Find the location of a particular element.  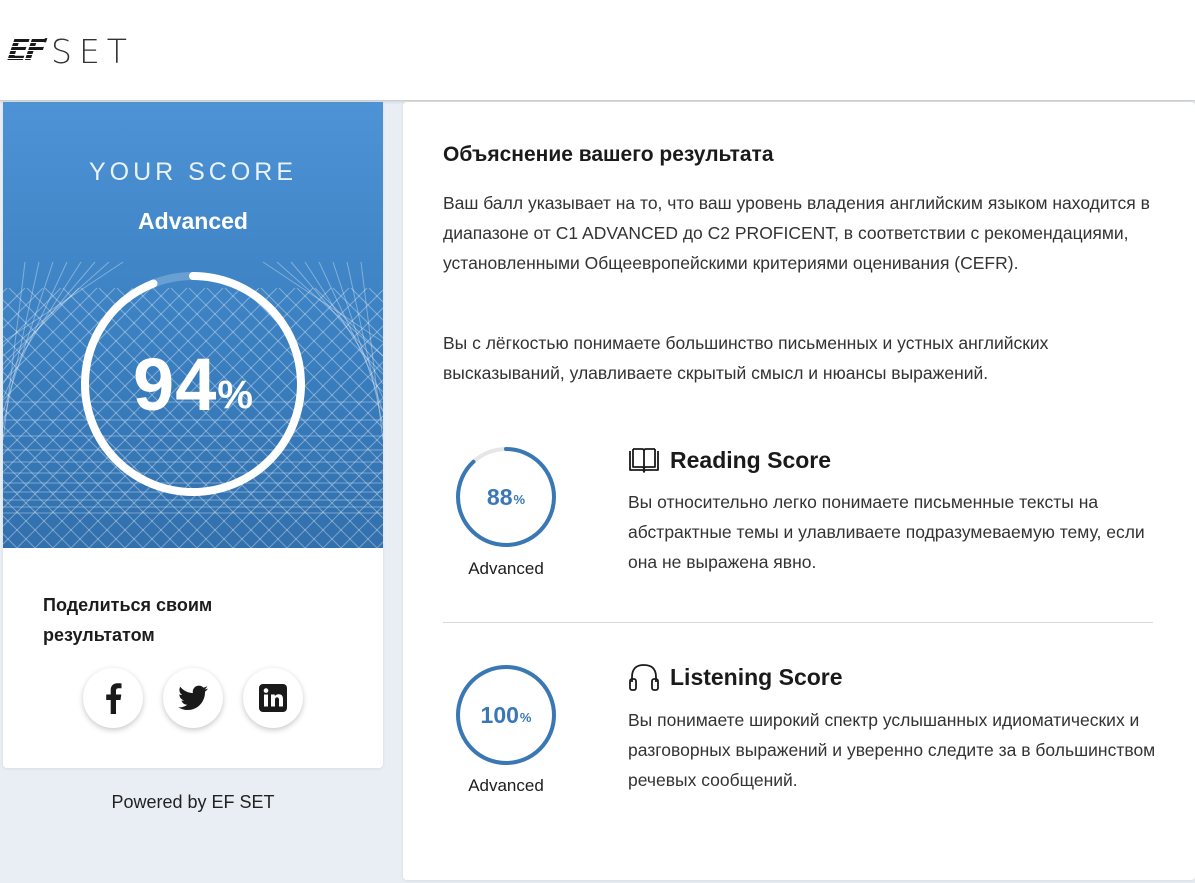

book-icon is located at coordinates (644, 460).